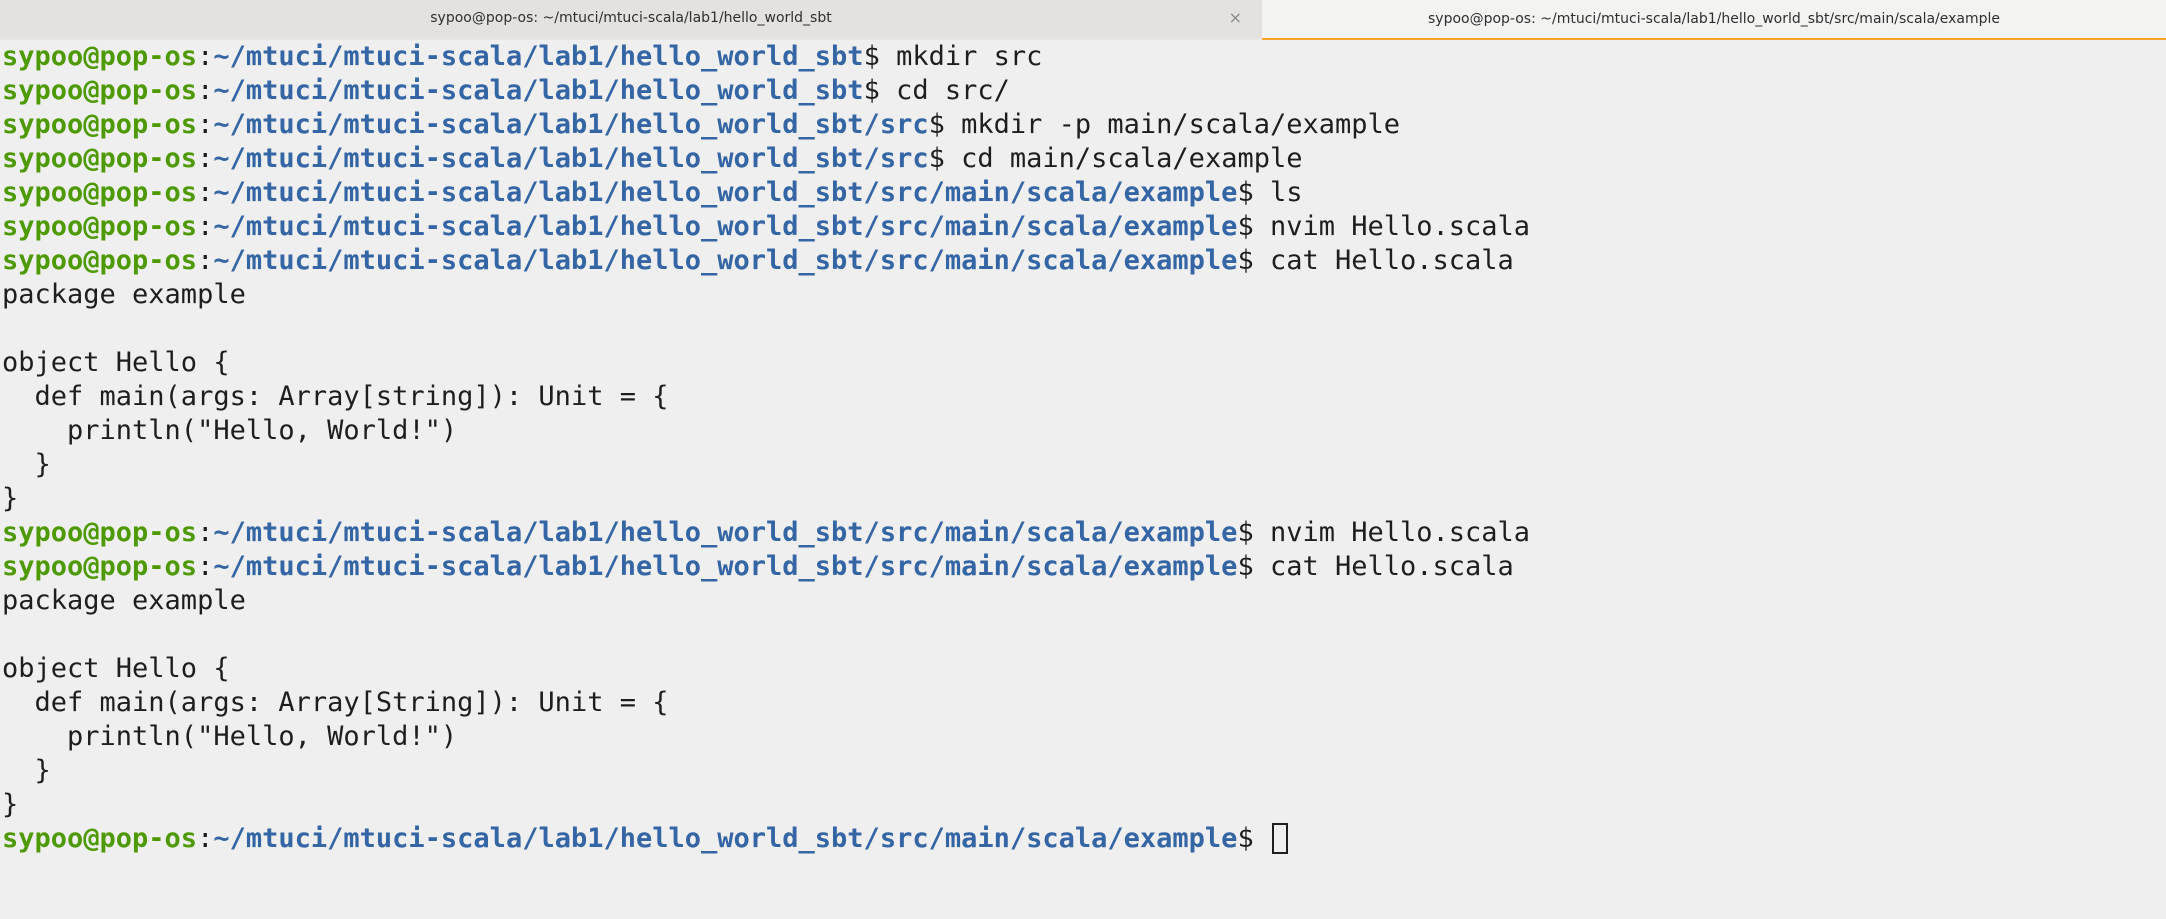  What do you see at coordinates (1235, 18) in the screenshot?
I see `close-icon: ×` at bounding box center [1235, 18].